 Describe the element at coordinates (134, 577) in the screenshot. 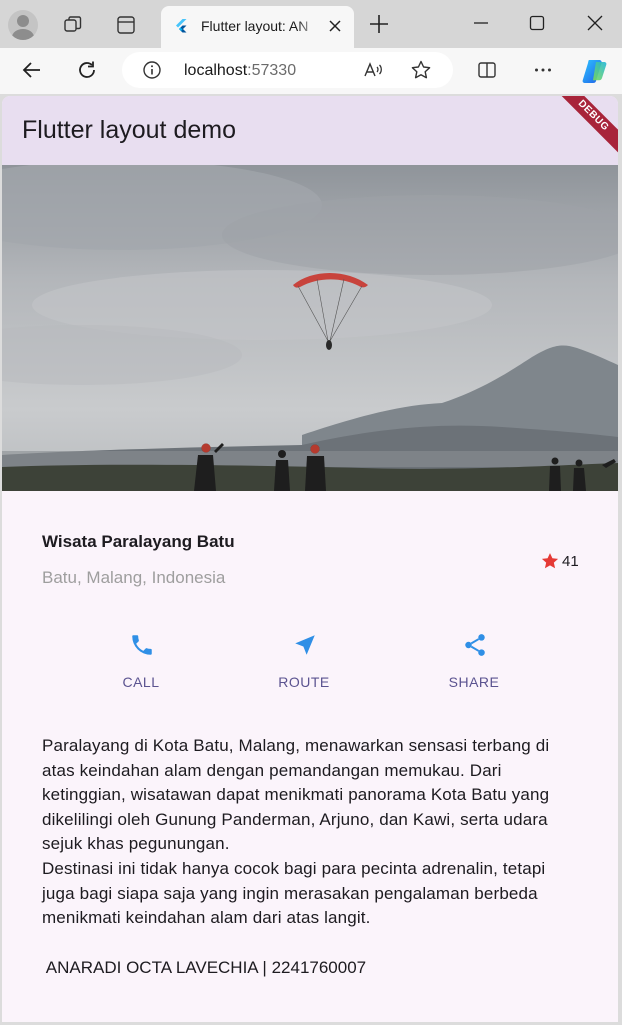

I see `place-location: Batu, Malang, Indonesia` at that location.